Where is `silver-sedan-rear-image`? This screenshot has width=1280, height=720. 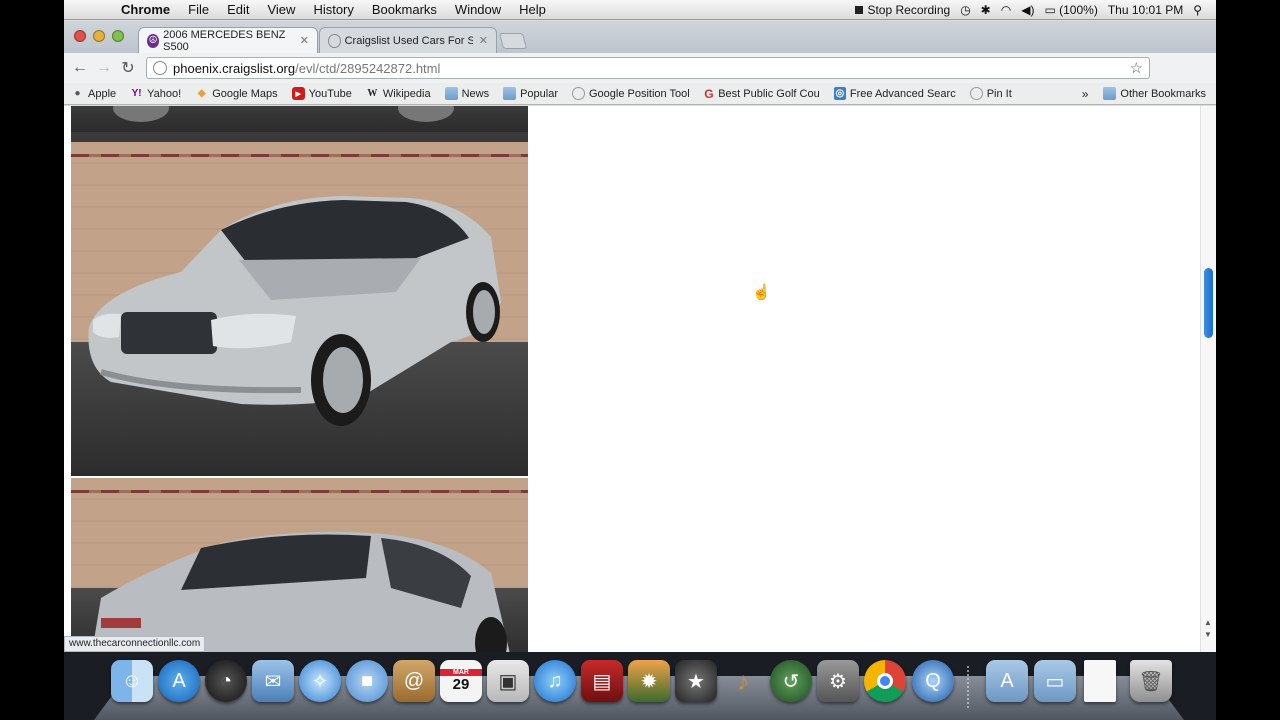 silver-sedan-rear-image is located at coordinates (301, 591).